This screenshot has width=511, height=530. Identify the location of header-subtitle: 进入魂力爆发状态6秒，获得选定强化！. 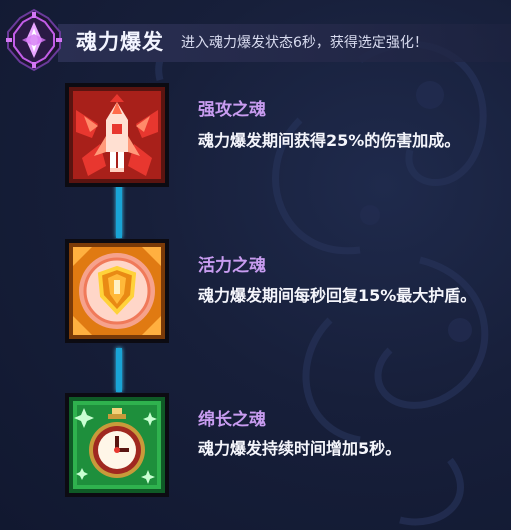
(304, 43).